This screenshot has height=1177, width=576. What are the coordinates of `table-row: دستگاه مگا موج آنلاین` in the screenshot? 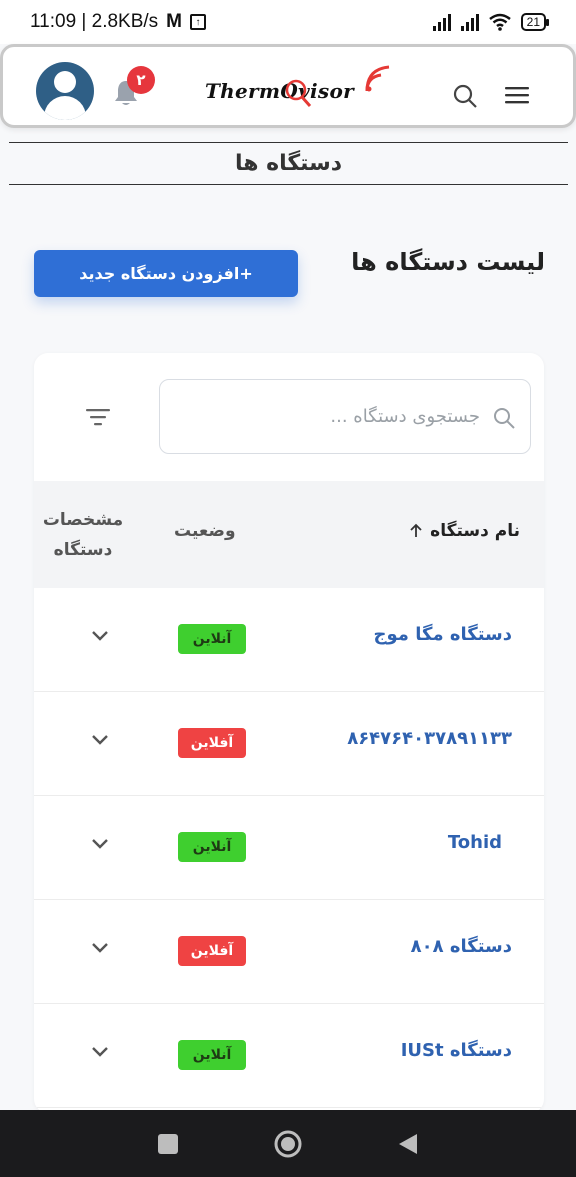 It's located at (289, 640).